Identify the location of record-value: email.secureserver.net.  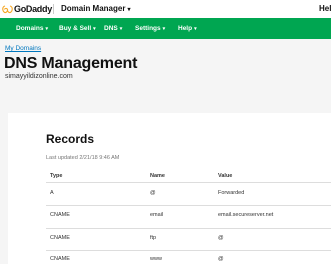
(246, 215).